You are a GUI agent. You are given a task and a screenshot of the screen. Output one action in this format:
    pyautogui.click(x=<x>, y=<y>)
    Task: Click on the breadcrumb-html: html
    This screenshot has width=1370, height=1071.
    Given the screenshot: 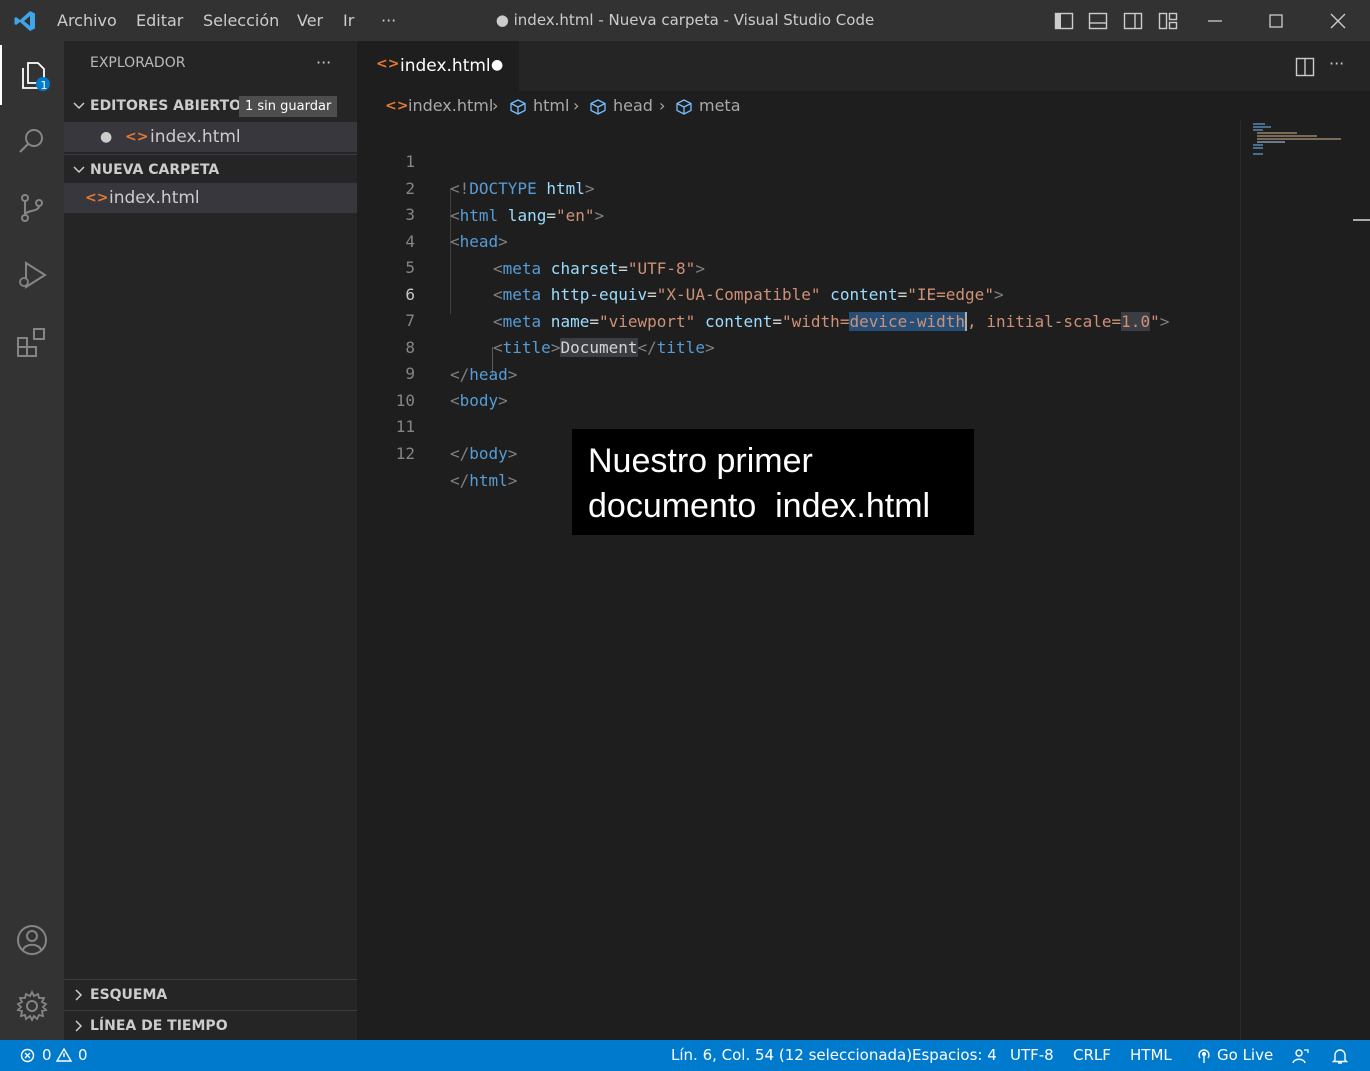 What is the action you would take?
    pyautogui.click(x=551, y=106)
    